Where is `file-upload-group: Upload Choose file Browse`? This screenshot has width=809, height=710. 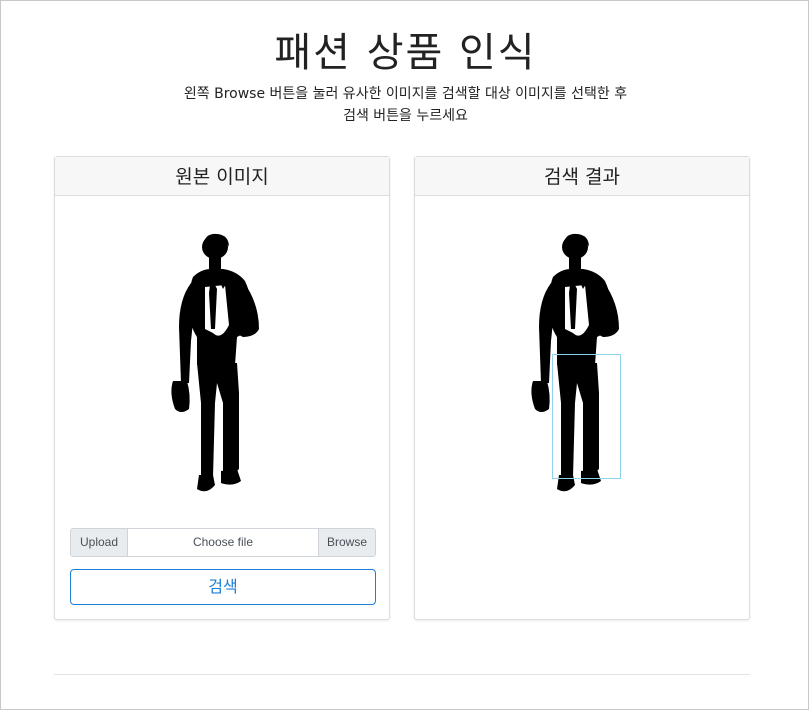
file-upload-group: Upload Choose file Browse is located at coordinates (223, 542).